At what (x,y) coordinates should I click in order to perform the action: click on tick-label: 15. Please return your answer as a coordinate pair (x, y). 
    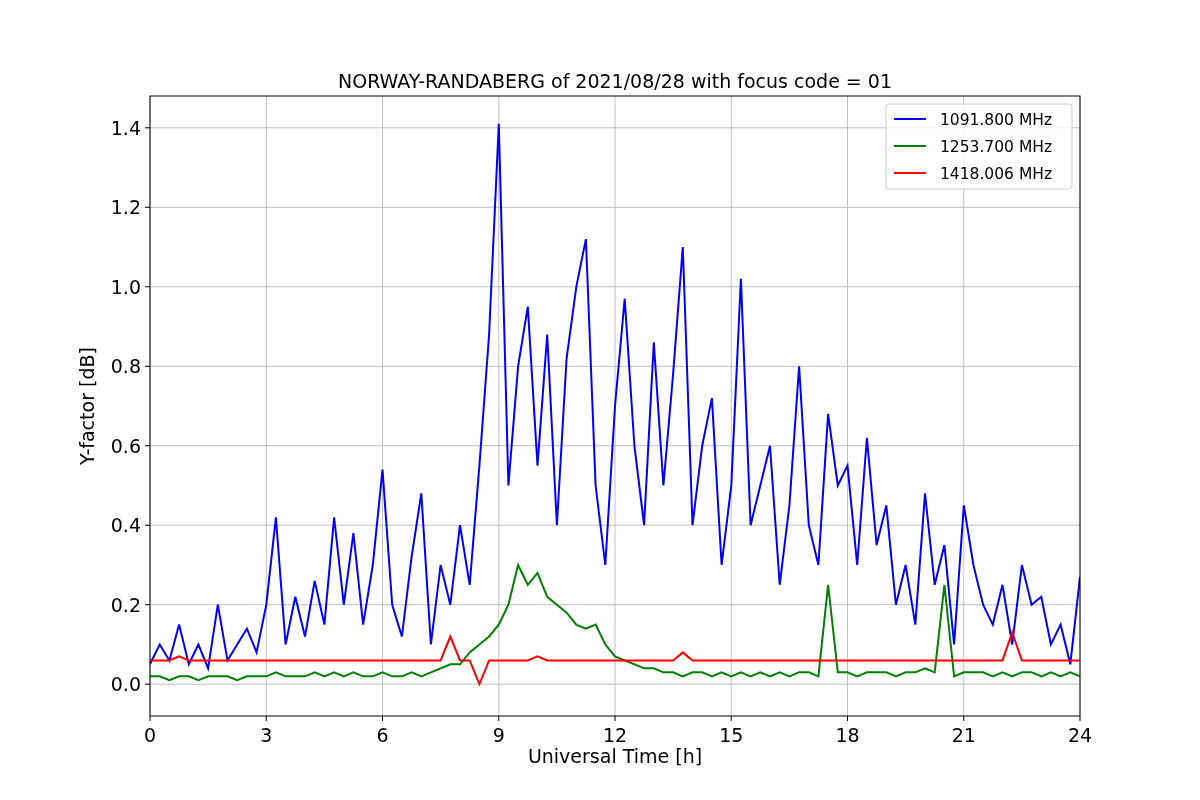
    Looking at the image, I should click on (731, 735).